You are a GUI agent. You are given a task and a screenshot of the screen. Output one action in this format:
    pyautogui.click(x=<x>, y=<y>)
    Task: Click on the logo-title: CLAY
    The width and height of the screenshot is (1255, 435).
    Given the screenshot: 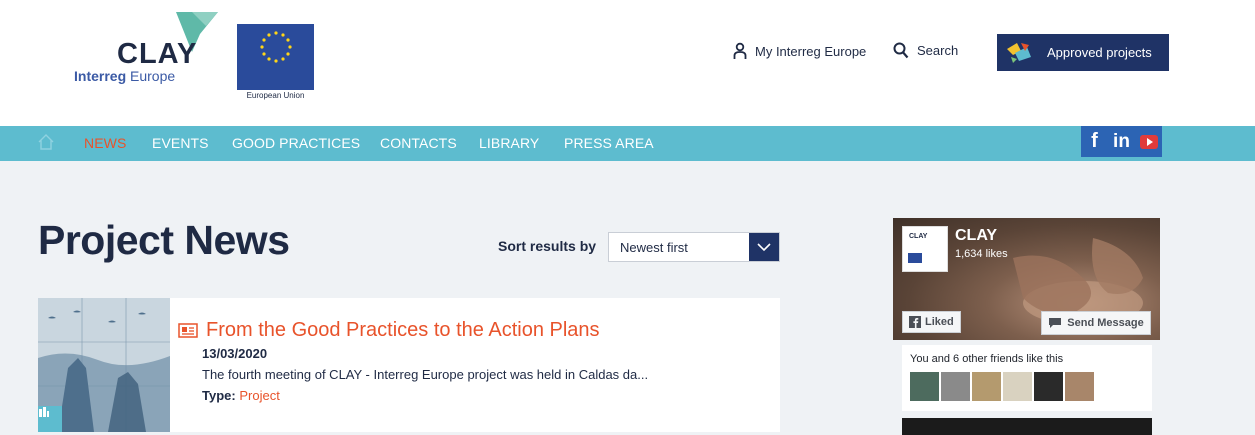 What is the action you would take?
    pyautogui.click(x=157, y=54)
    